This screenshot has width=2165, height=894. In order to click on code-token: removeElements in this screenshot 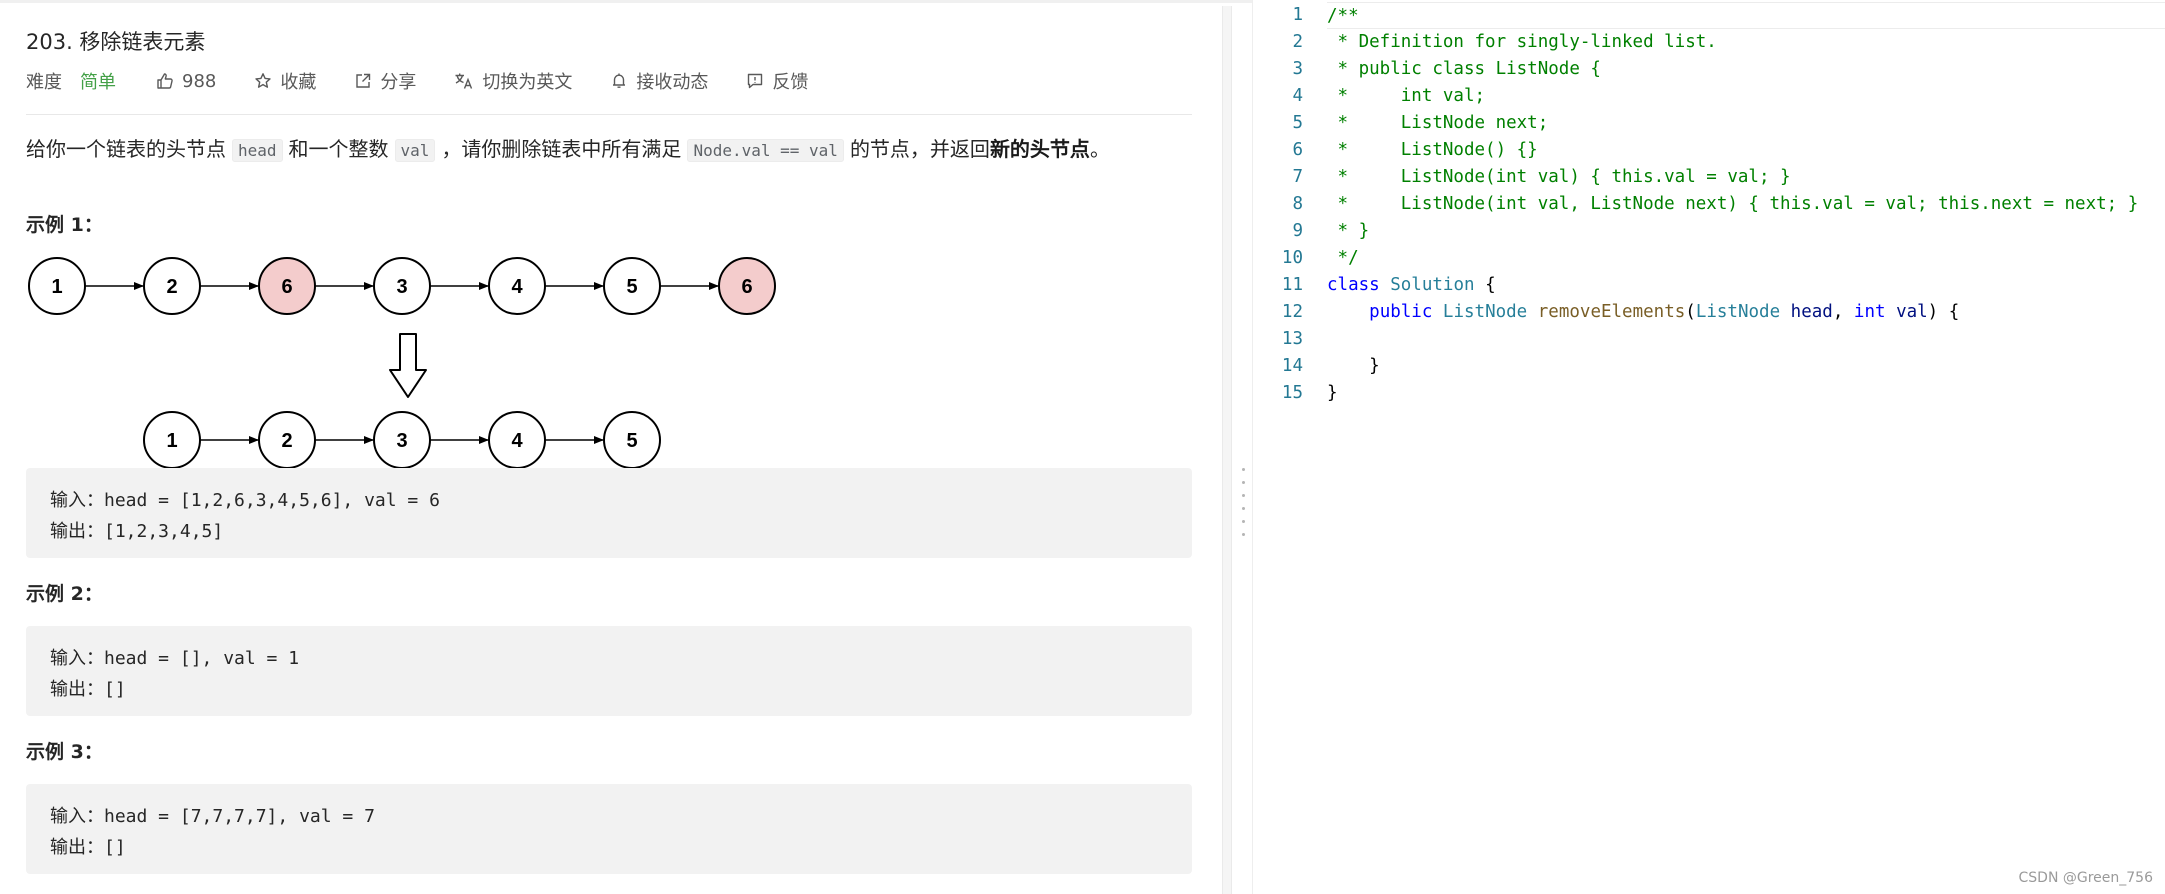, I will do `click(1611, 312)`.